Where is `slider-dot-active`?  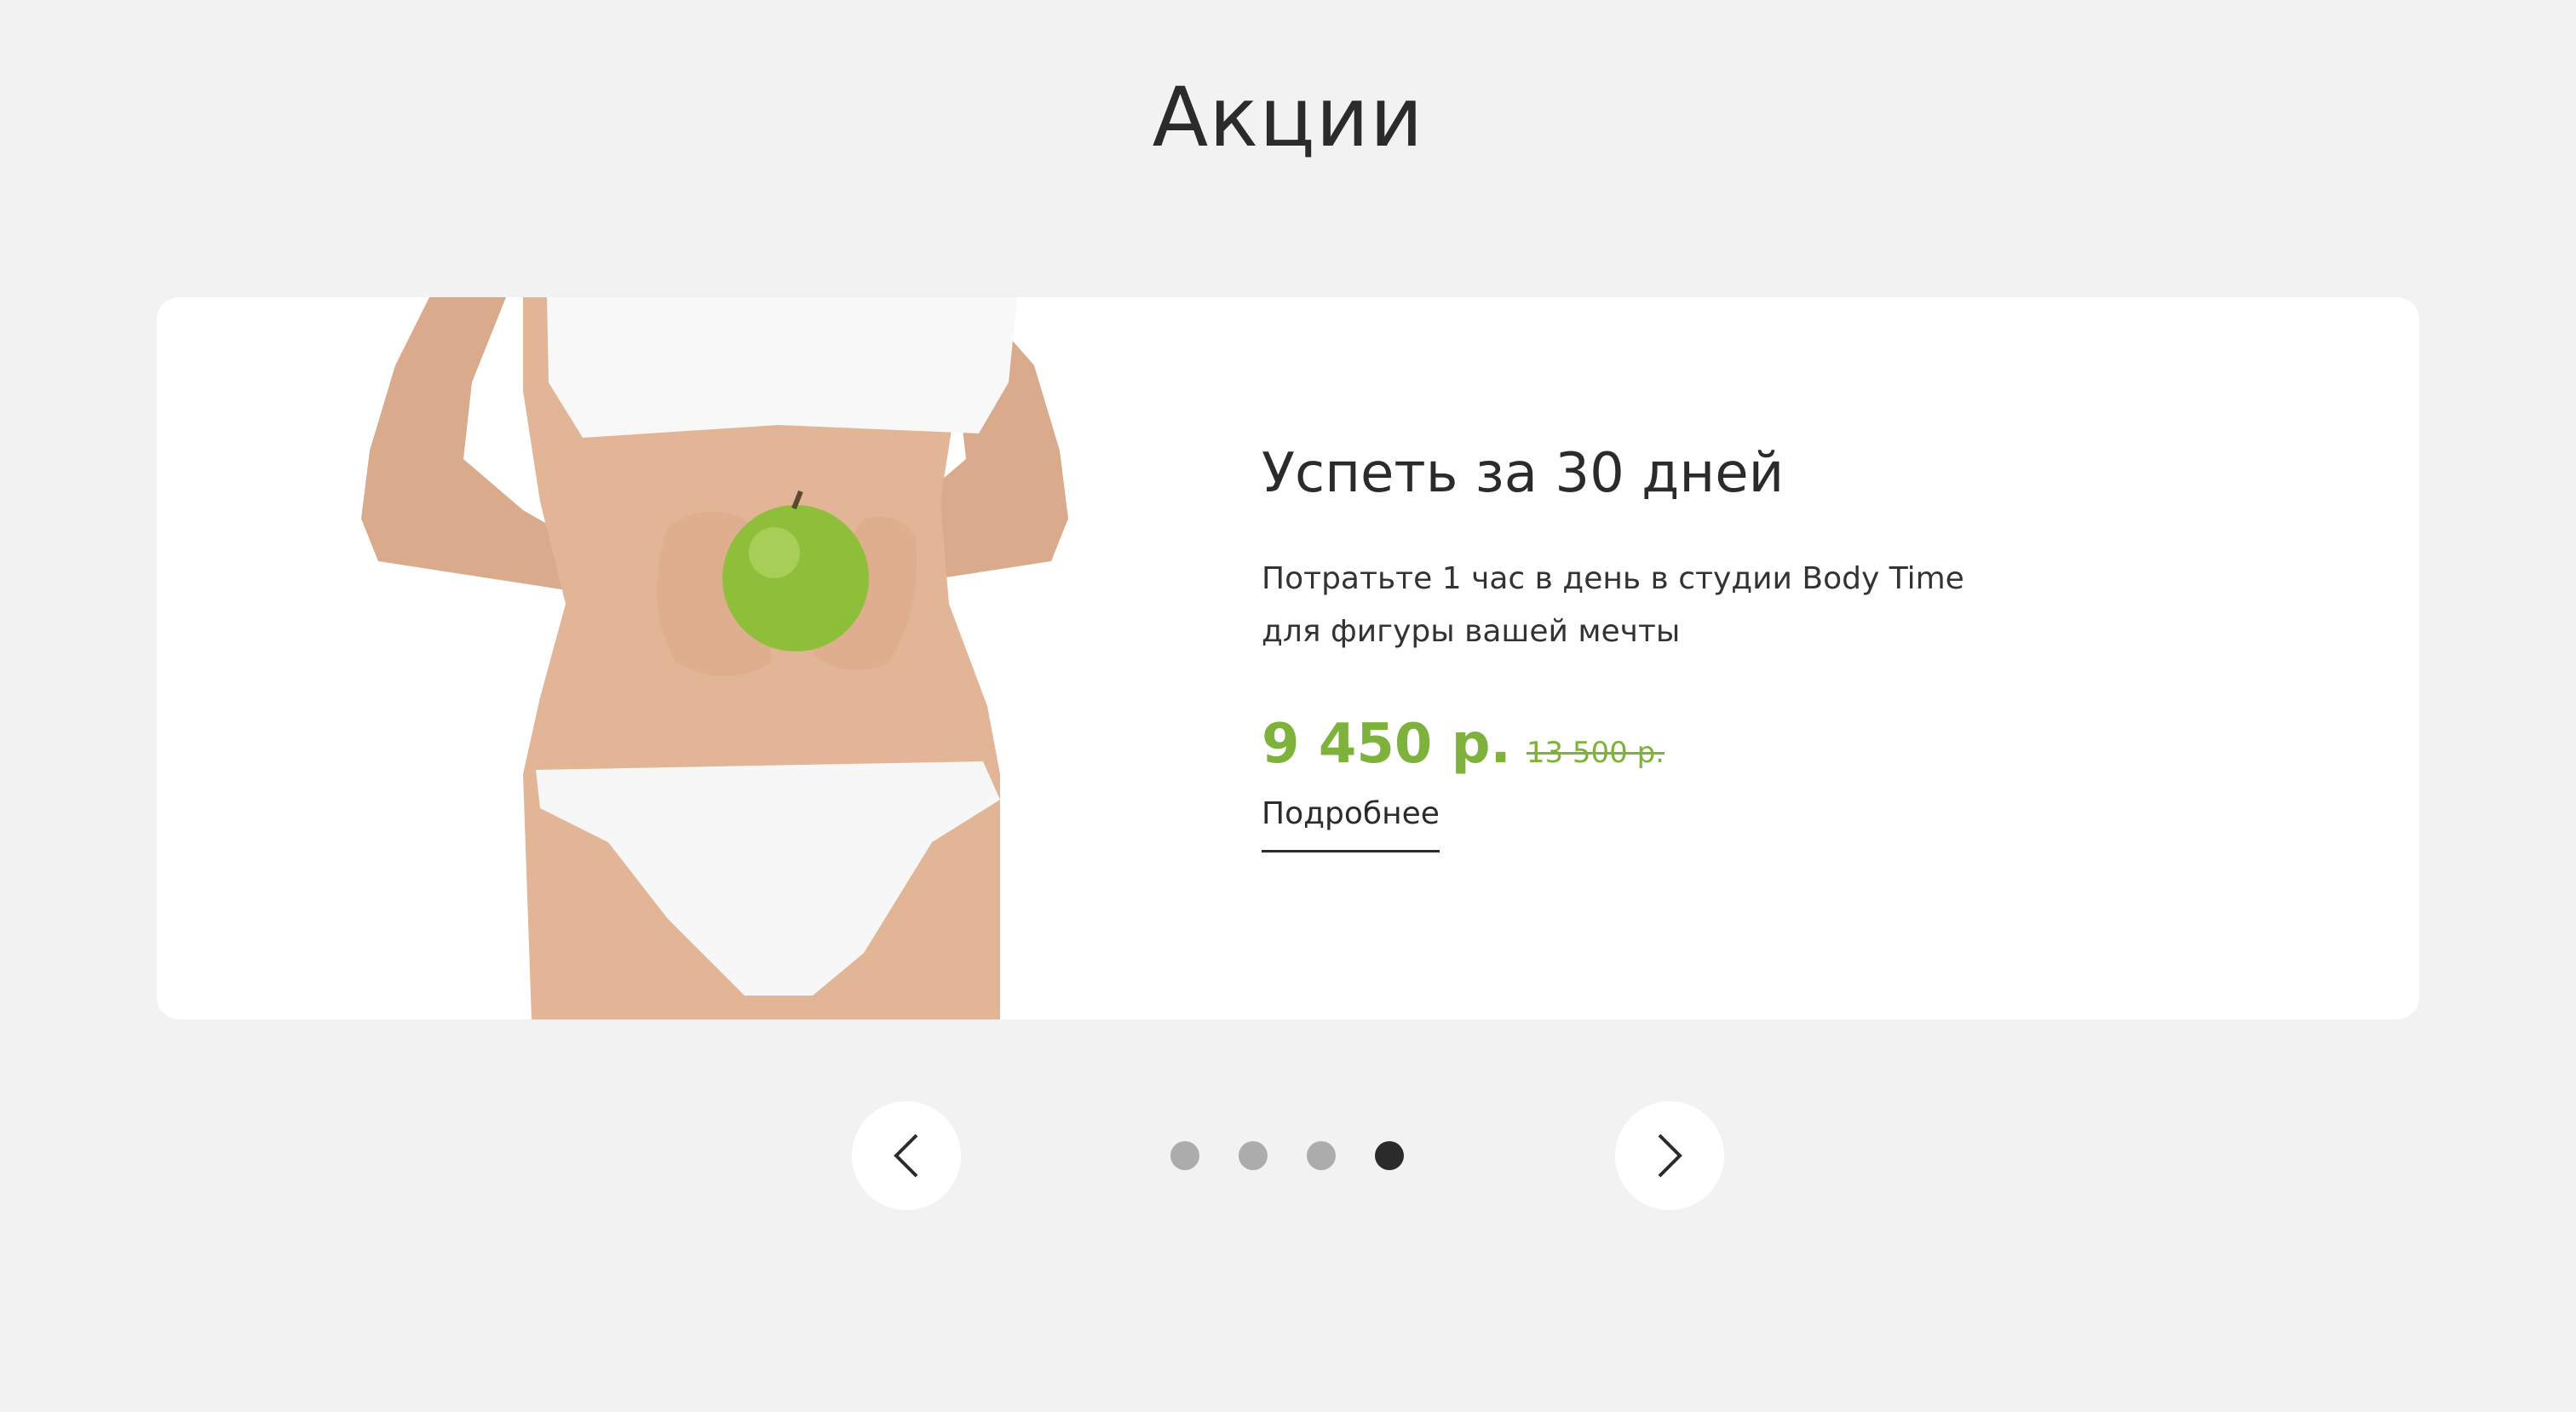 slider-dot-active is located at coordinates (1390, 1155).